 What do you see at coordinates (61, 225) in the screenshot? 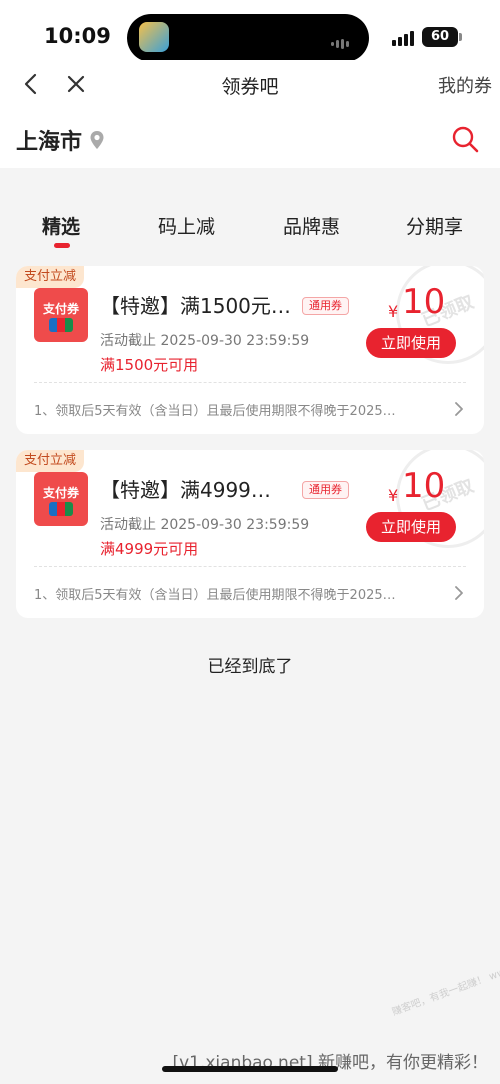
I see `tab-featured: 精选` at bounding box center [61, 225].